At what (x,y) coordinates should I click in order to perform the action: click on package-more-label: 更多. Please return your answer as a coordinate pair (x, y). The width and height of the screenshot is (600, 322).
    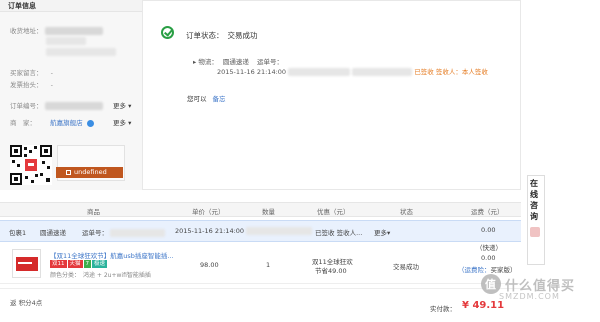
    Looking at the image, I should click on (380, 233).